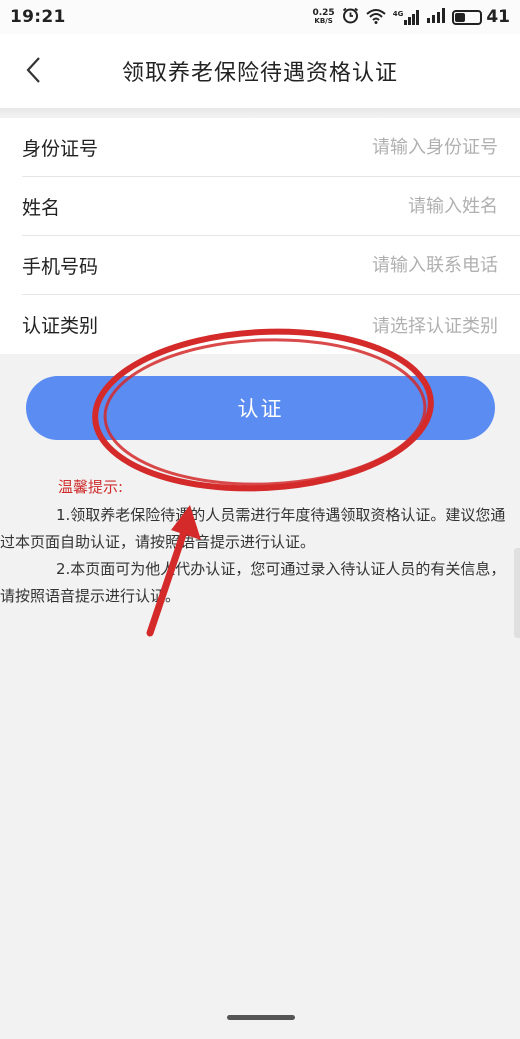 The image size is (520, 1039). What do you see at coordinates (260, 113) in the screenshot?
I see `nav-shadow` at bounding box center [260, 113].